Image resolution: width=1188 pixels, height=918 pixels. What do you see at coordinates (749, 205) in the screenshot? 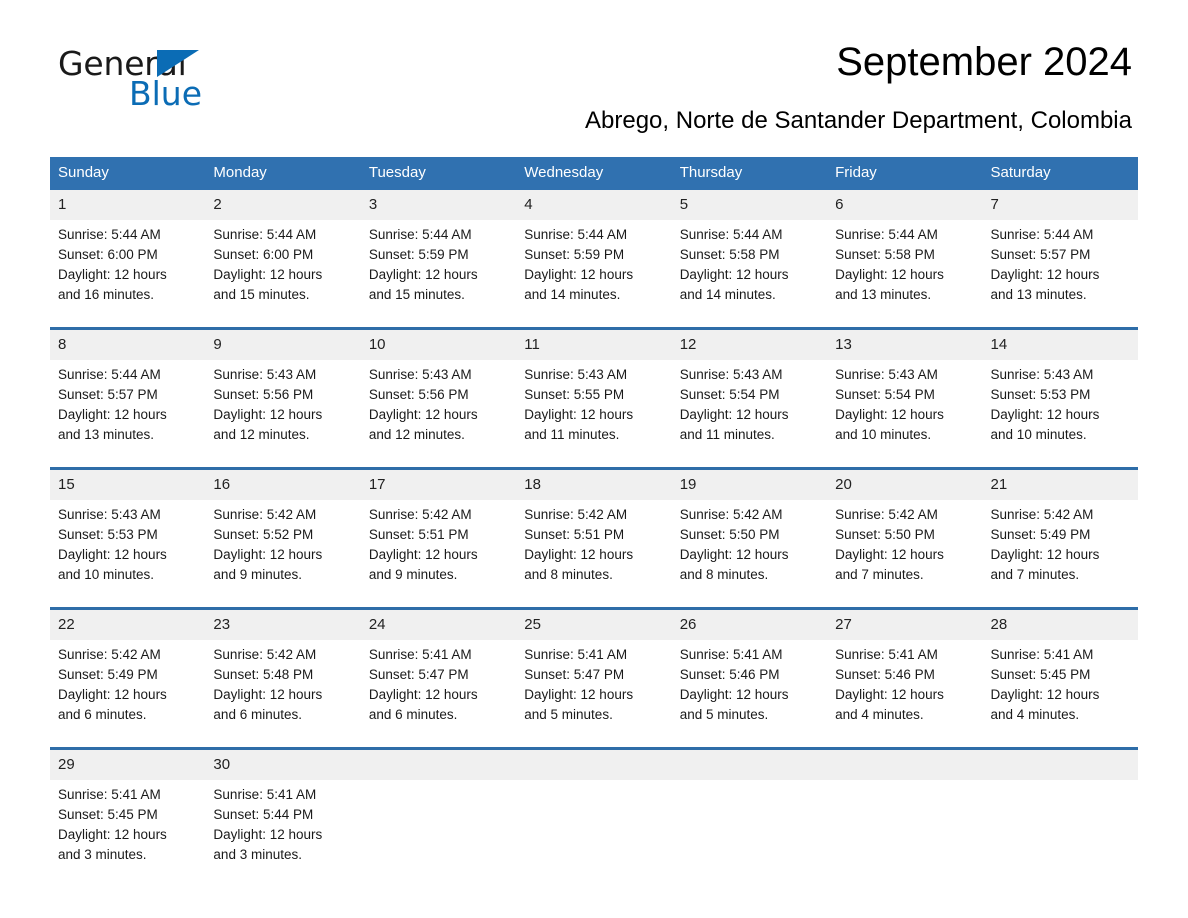
I see `day-number: 5` at bounding box center [749, 205].